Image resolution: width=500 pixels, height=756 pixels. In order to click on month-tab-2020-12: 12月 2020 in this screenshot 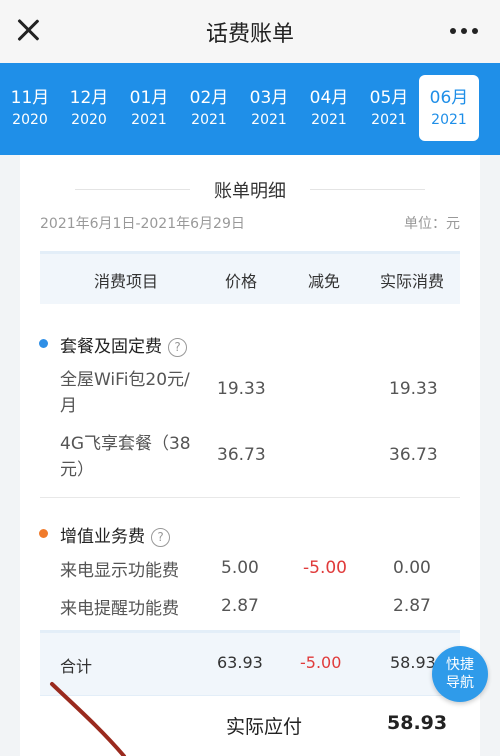, I will do `click(89, 108)`.